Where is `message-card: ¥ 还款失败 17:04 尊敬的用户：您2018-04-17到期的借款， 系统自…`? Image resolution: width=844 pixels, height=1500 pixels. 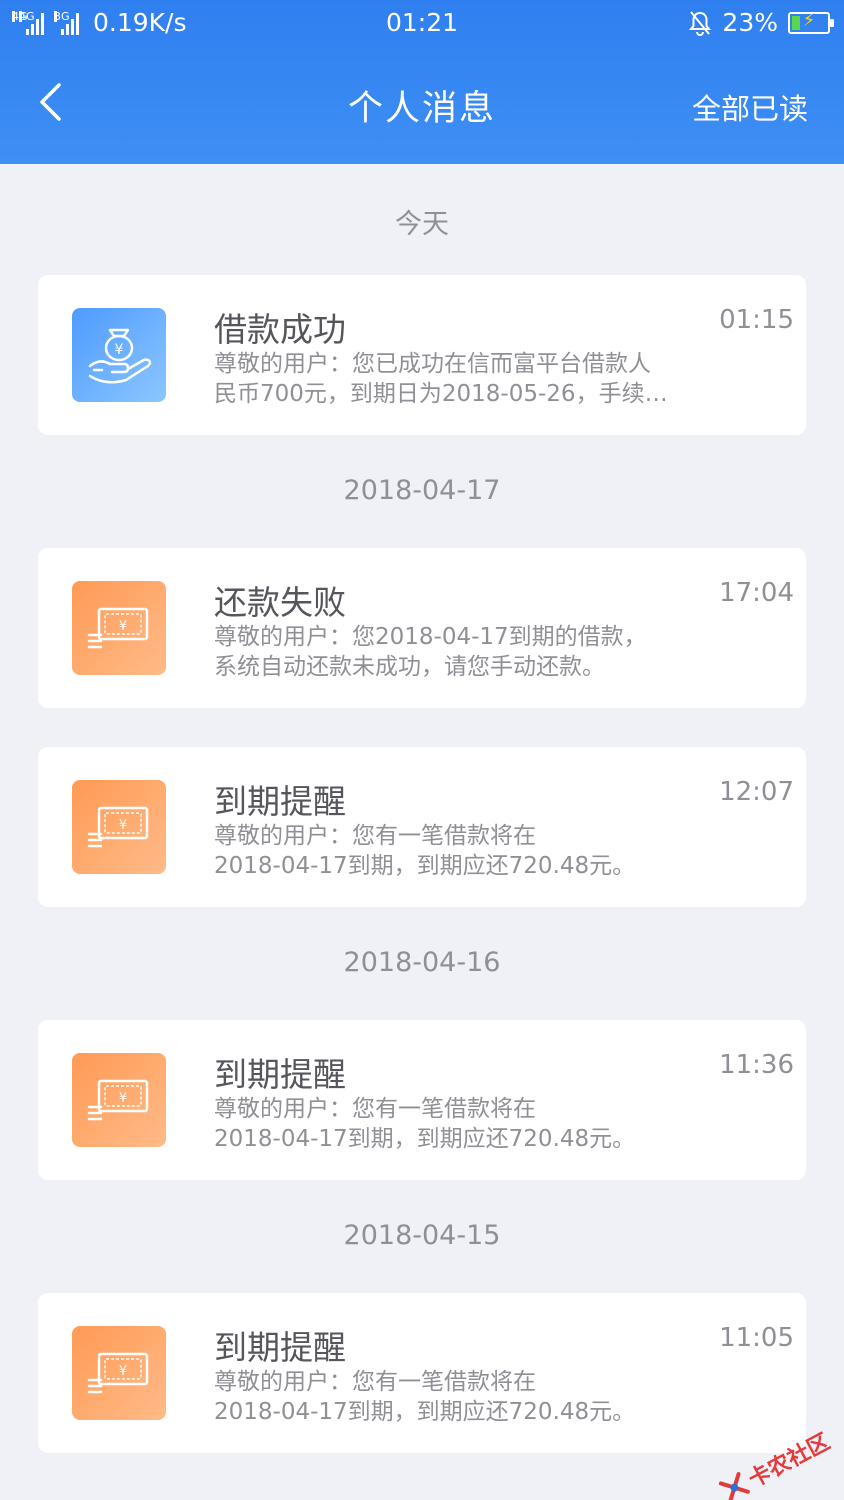
message-card: ¥ 还款失败 17:04 尊敬的用户：您2018-04-17到期的借款， 系统自… is located at coordinates (422, 628).